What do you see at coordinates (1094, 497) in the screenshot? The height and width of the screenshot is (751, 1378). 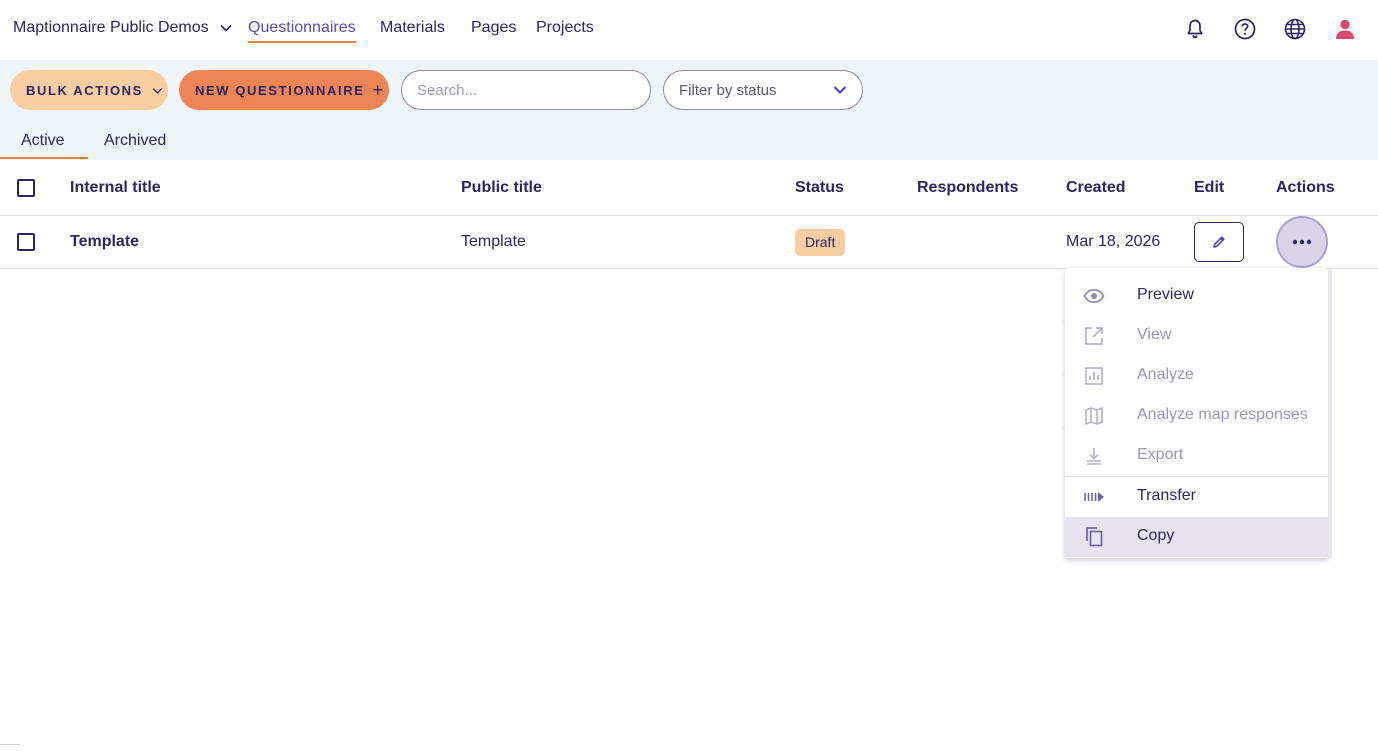 I see `transfer-icon` at bounding box center [1094, 497].